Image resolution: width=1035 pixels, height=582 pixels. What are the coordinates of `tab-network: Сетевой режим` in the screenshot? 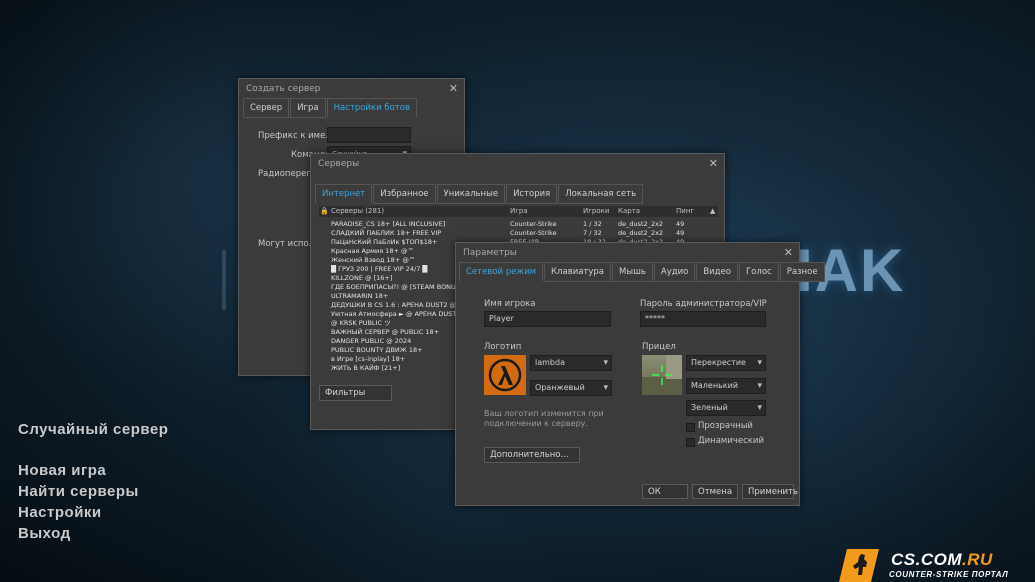 It's located at (501, 272).